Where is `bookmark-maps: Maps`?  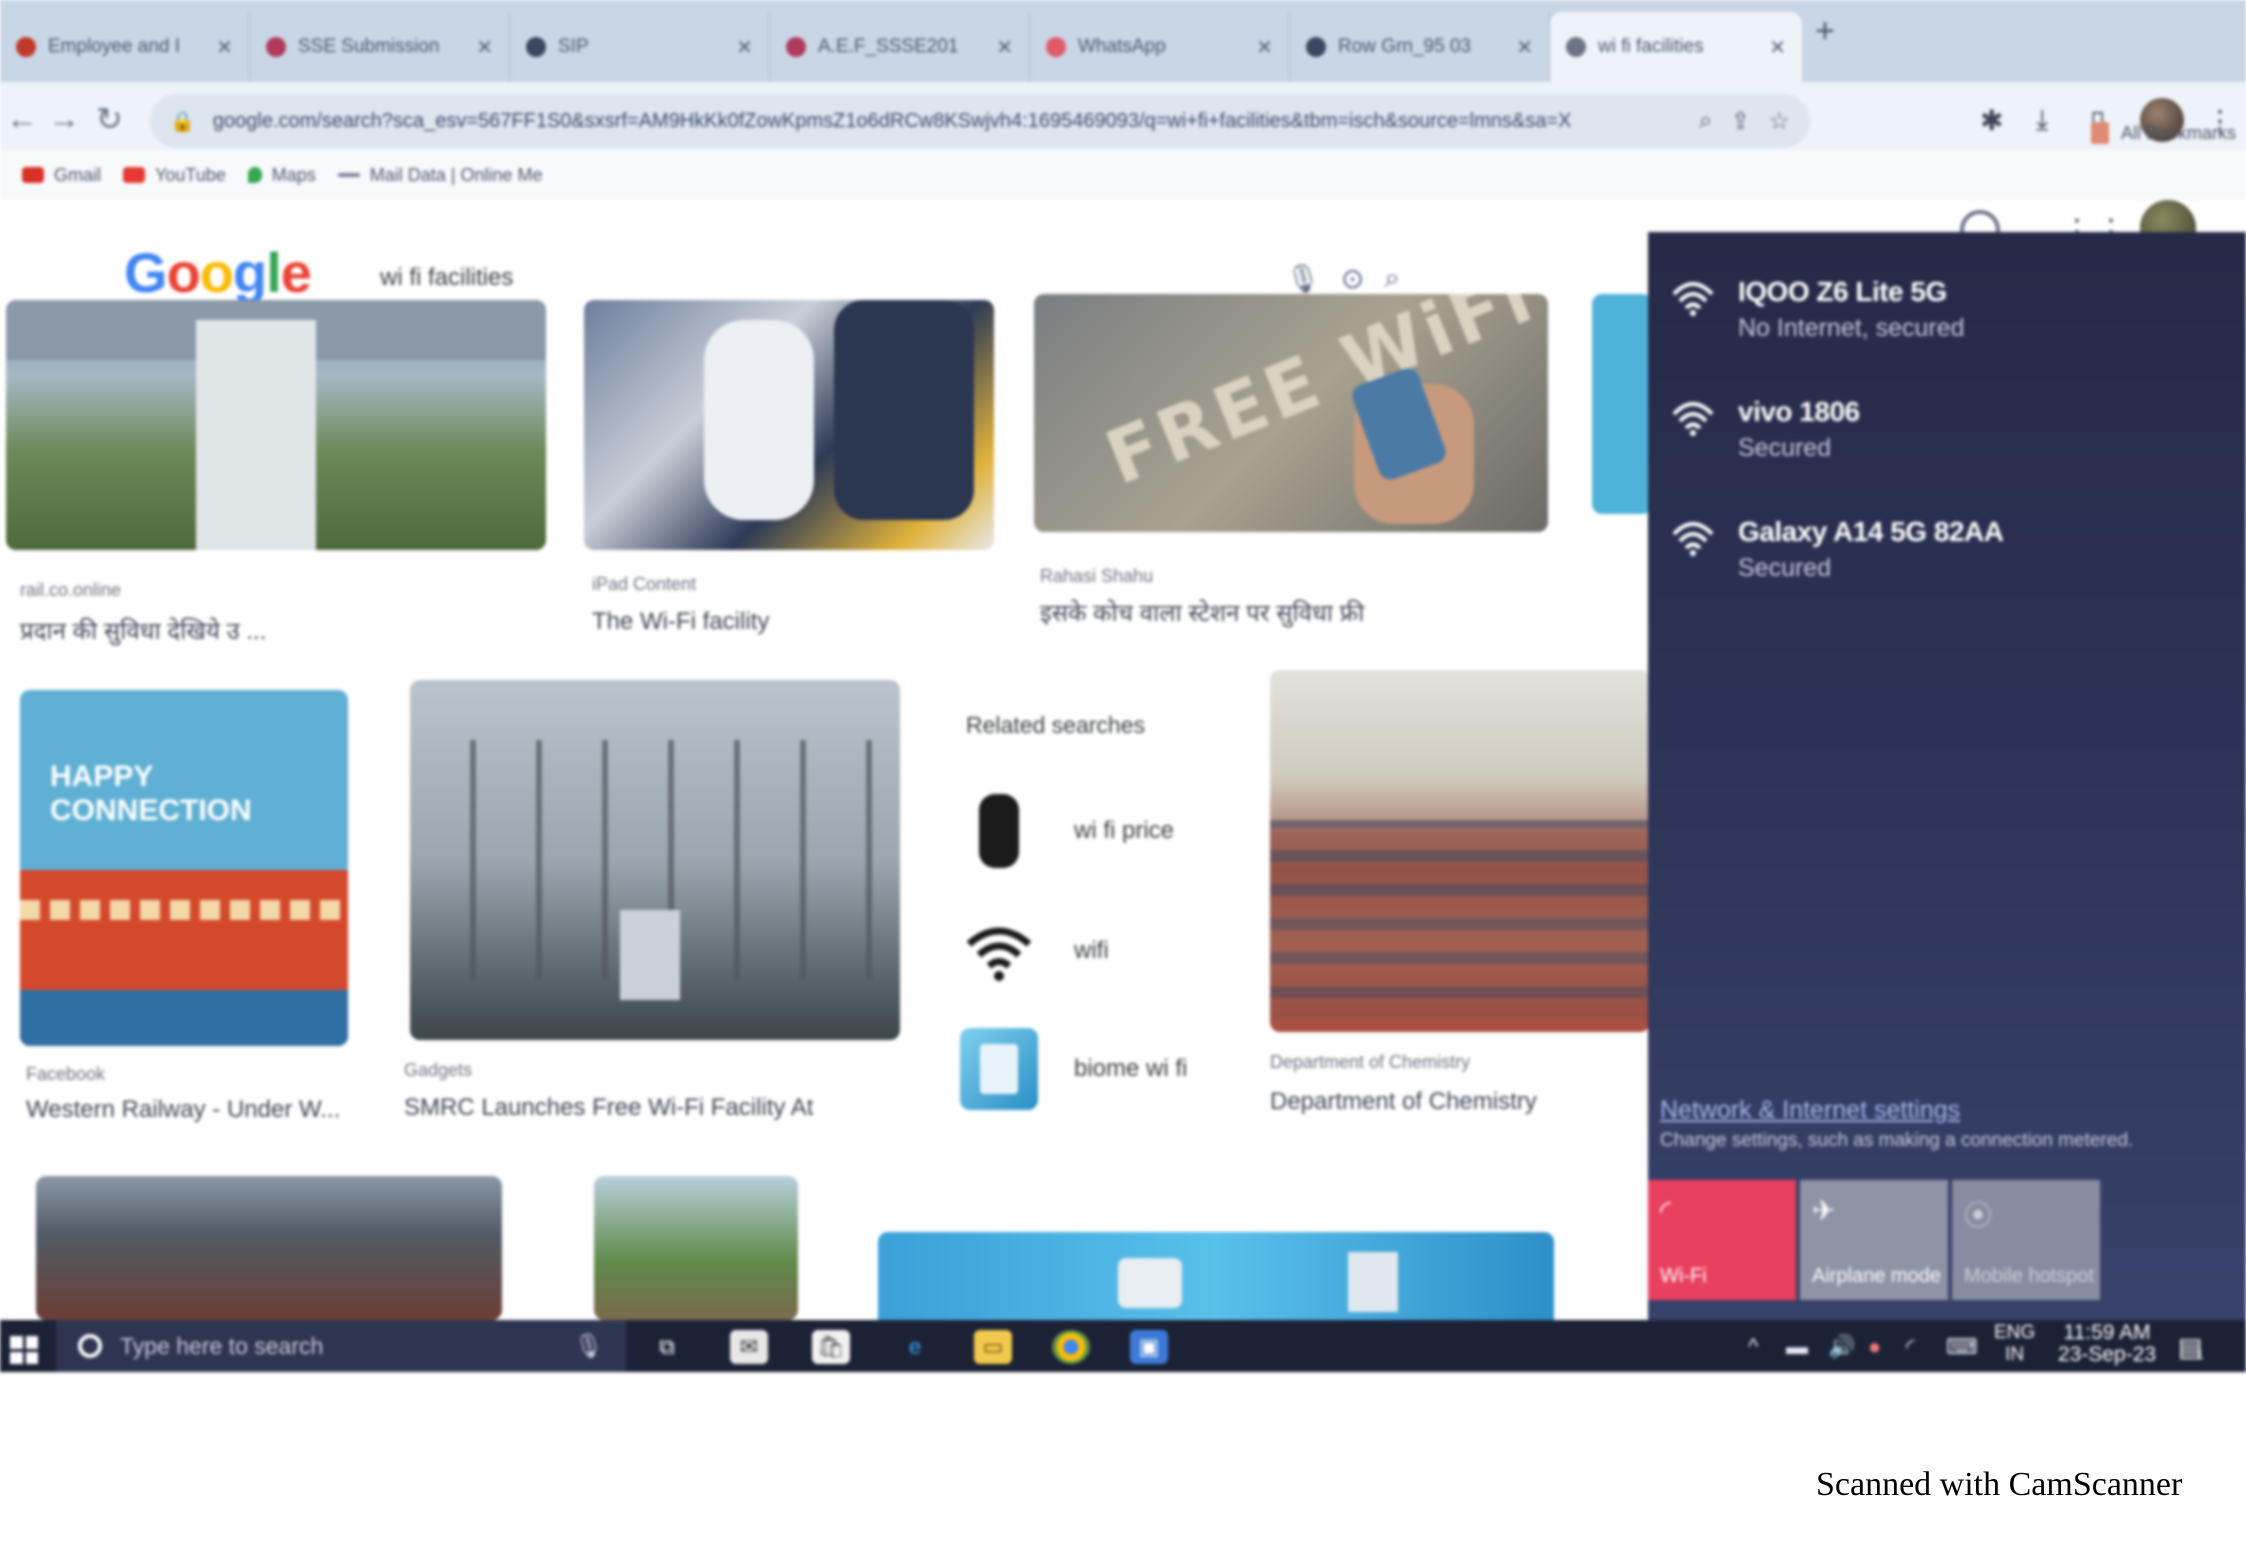
bookmark-maps: Maps is located at coordinates (281, 175).